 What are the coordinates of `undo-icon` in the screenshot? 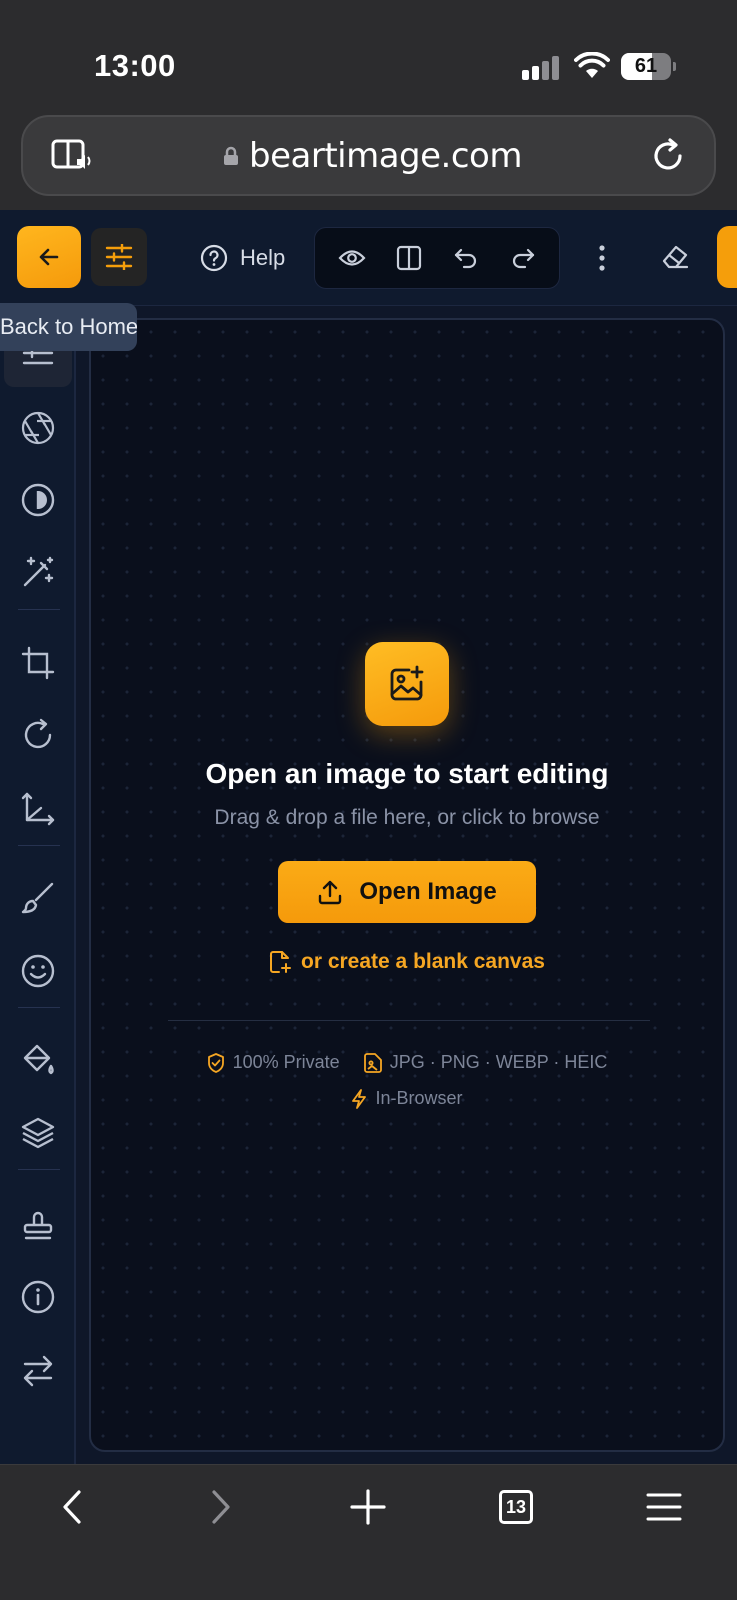 It's located at (465, 258).